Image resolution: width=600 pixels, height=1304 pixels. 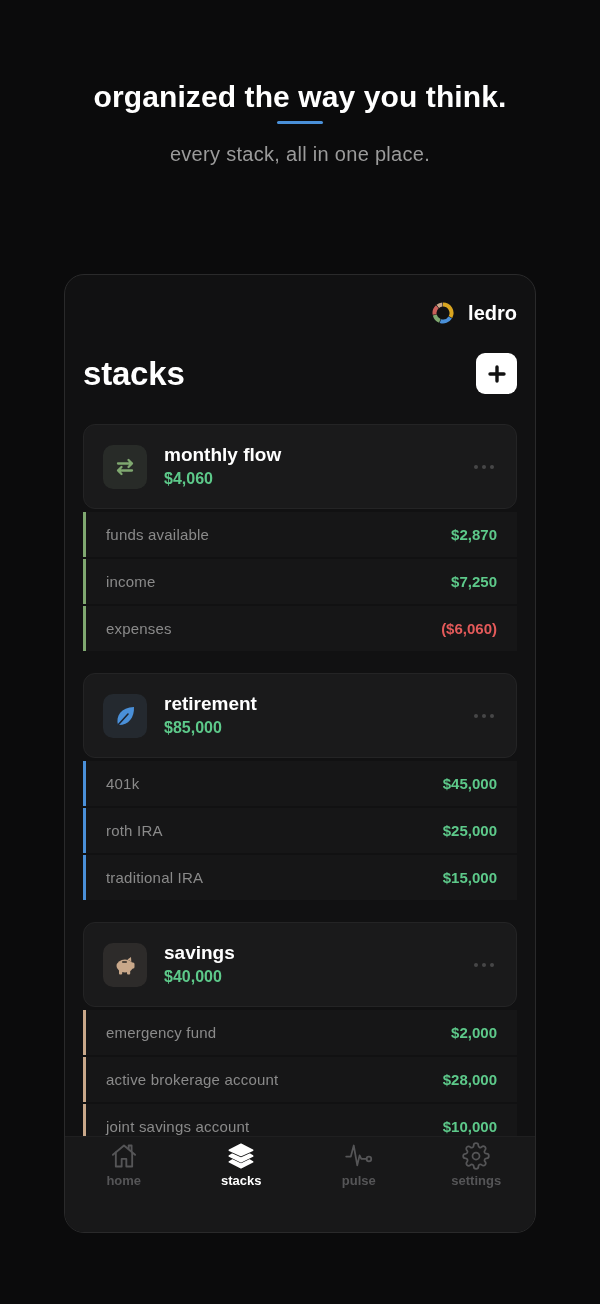 What do you see at coordinates (300, 1120) in the screenshot?
I see `account-row: joint savings account $10,000` at bounding box center [300, 1120].